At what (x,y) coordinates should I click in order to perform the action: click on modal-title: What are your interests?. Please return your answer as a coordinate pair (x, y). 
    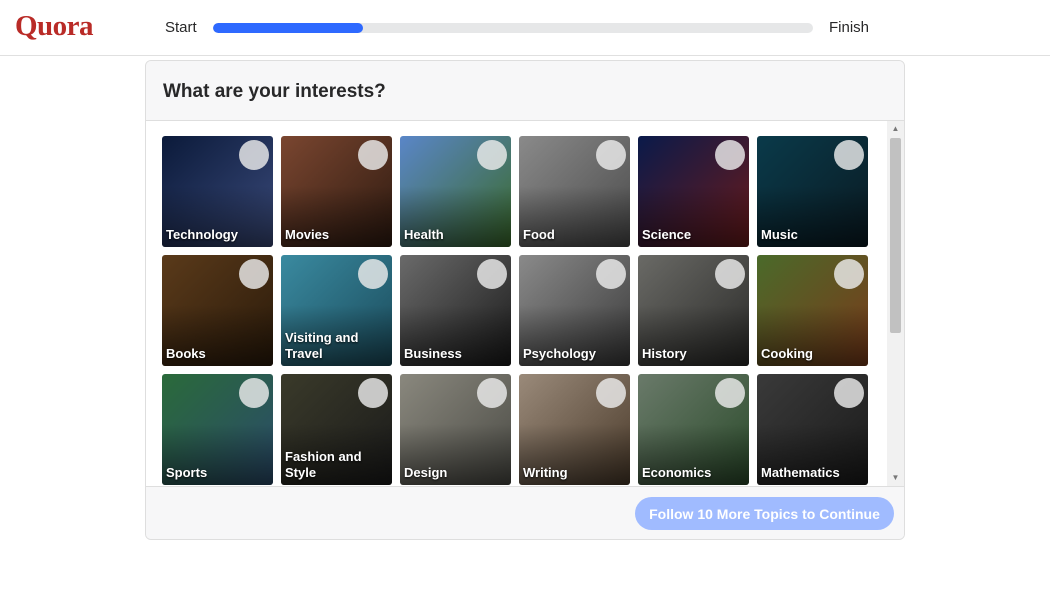
    Looking at the image, I should click on (274, 91).